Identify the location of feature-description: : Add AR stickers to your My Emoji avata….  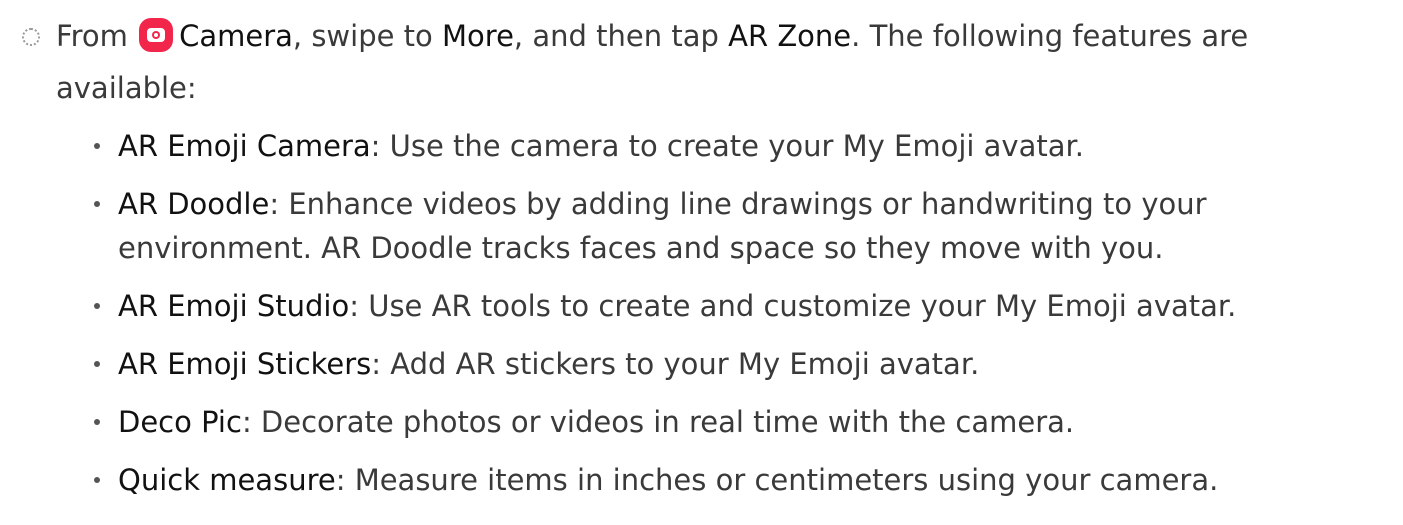
(675, 364).